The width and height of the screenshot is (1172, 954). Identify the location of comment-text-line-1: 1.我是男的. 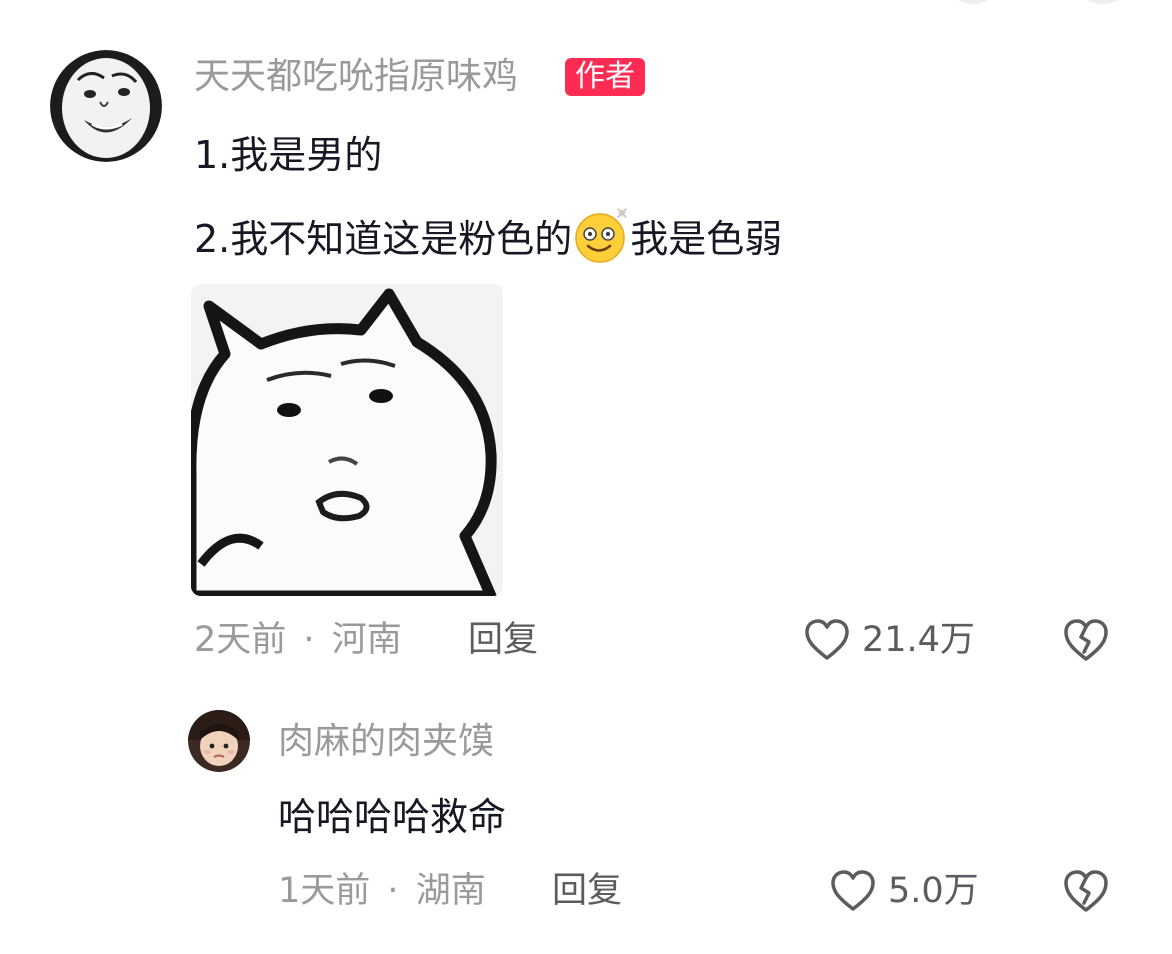
(288, 155).